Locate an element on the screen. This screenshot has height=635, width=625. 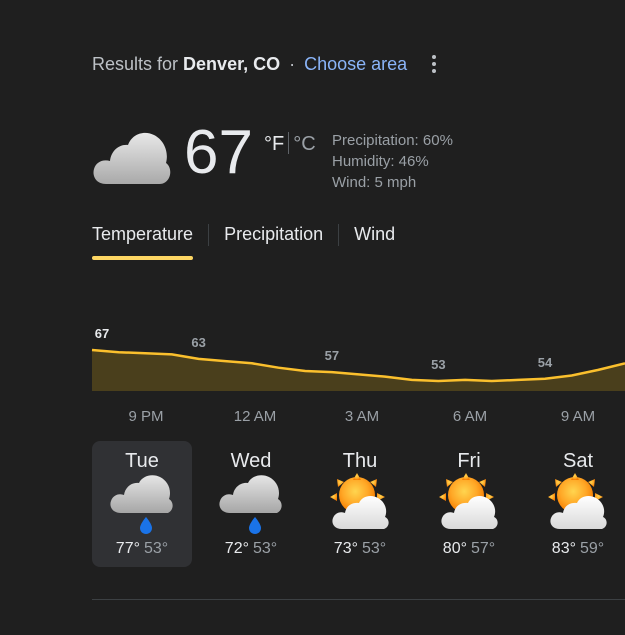
unit-toggle: °F °C is located at coordinates (290, 144).